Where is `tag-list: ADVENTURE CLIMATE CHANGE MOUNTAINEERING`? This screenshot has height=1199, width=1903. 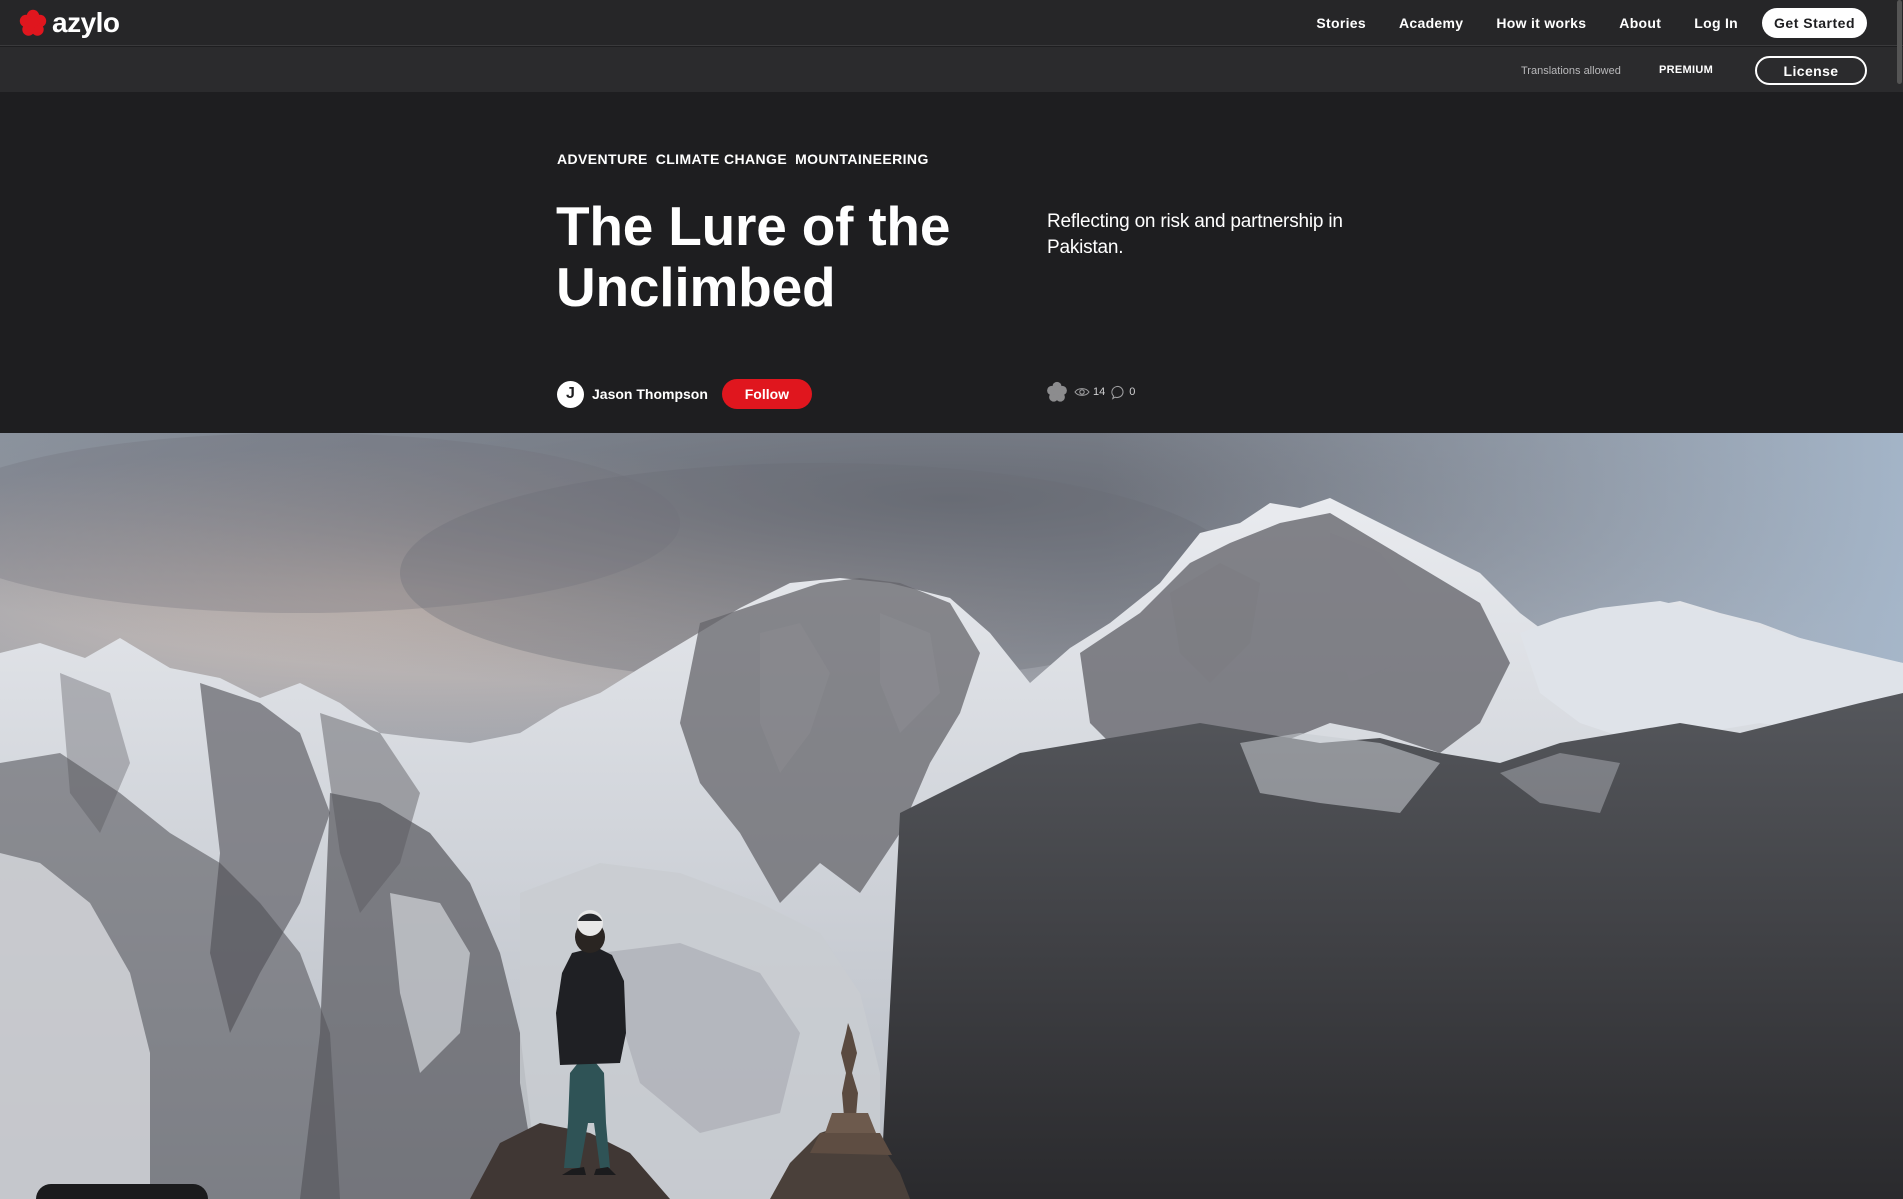 tag-list: ADVENTURE CLIMATE CHANGE MOUNTAINEERING is located at coordinates (743, 159).